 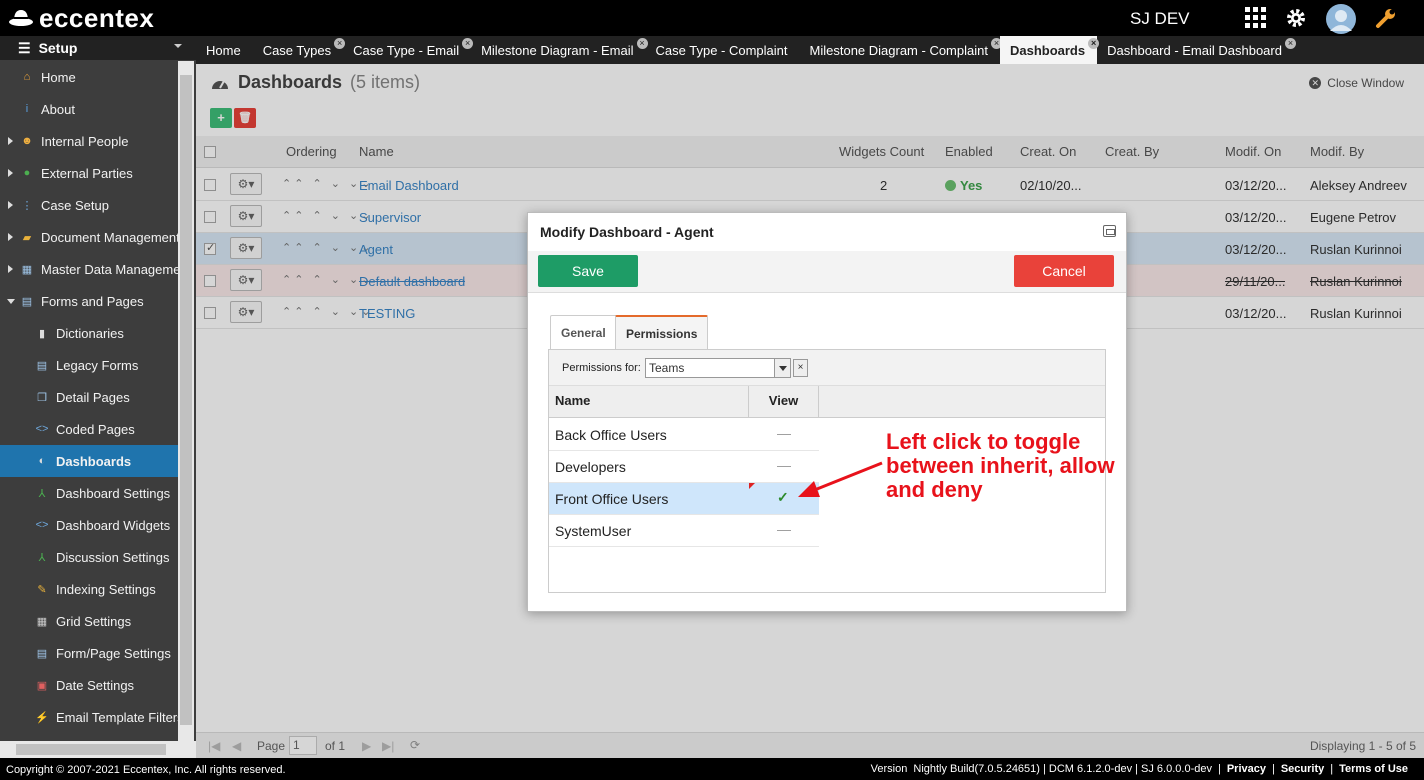 What do you see at coordinates (1256, 18) in the screenshot?
I see `apps-grid-icon` at bounding box center [1256, 18].